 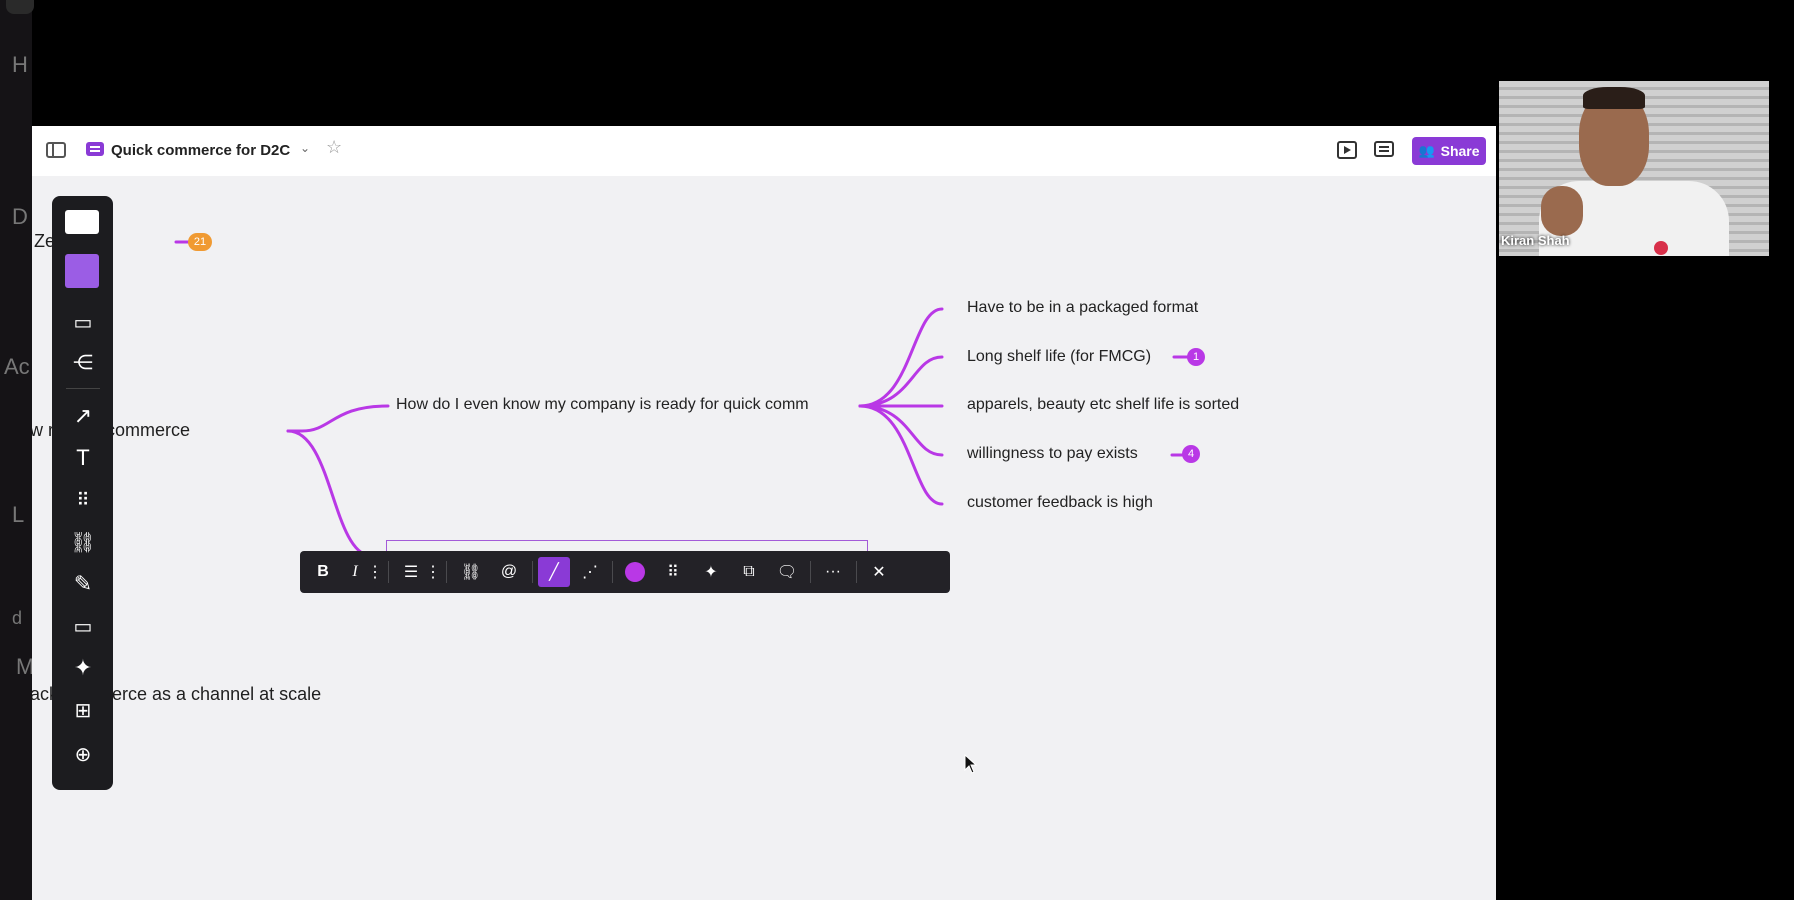 I want to click on line-style-icon: ╱, so click(x=554, y=572).